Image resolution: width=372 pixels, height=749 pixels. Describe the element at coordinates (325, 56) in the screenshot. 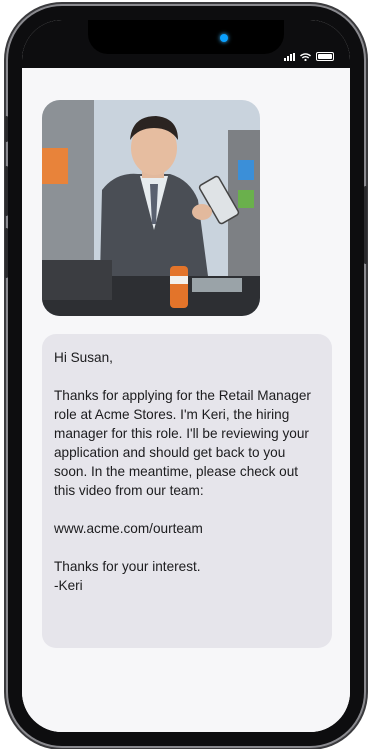

I see `battery-icon` at that location.